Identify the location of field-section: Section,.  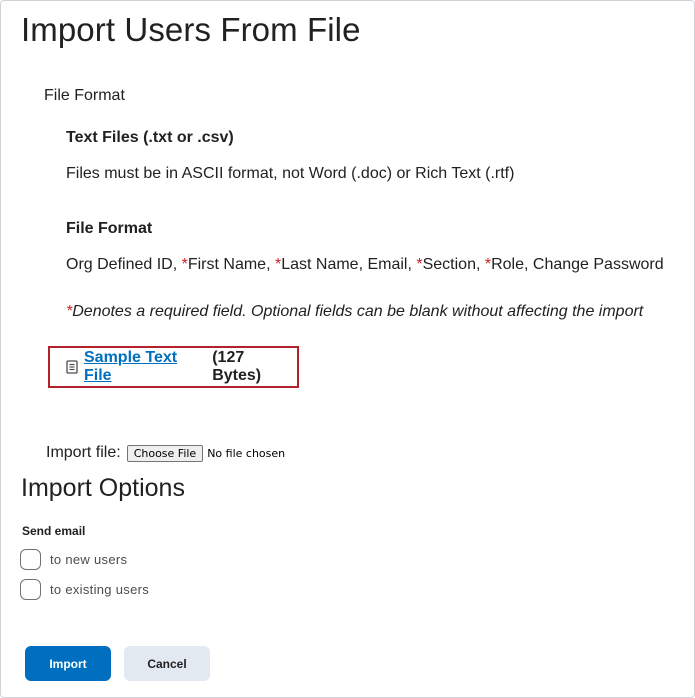
(453, 264).